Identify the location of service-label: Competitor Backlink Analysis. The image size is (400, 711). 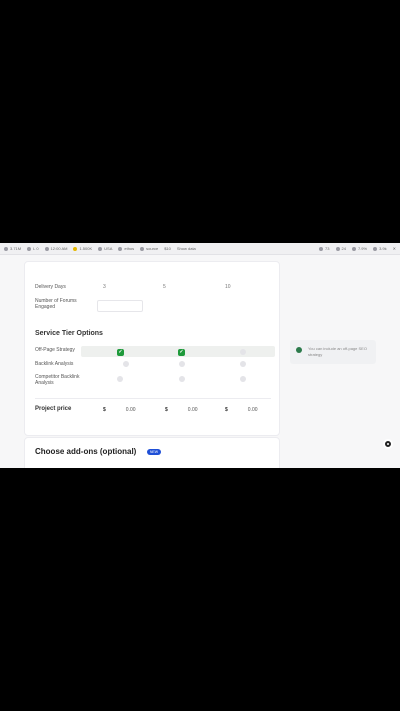
(57, 380).